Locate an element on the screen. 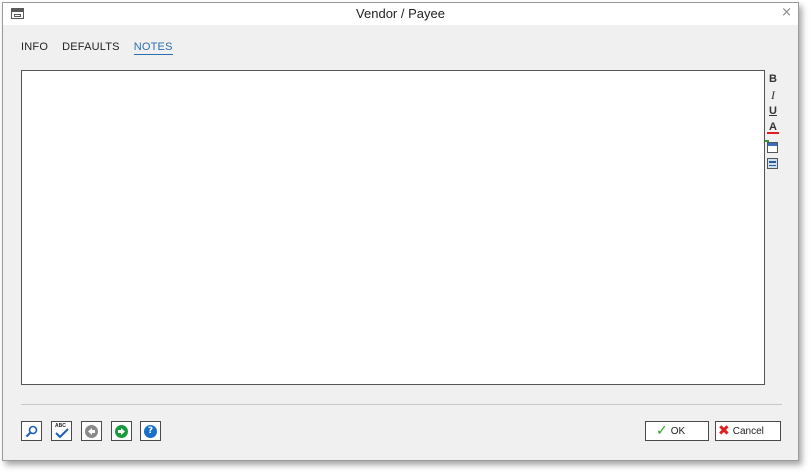 The width and height of the screenshot is (811, 472). left-arrow-circle-icon is located at coordinates (91, 431).